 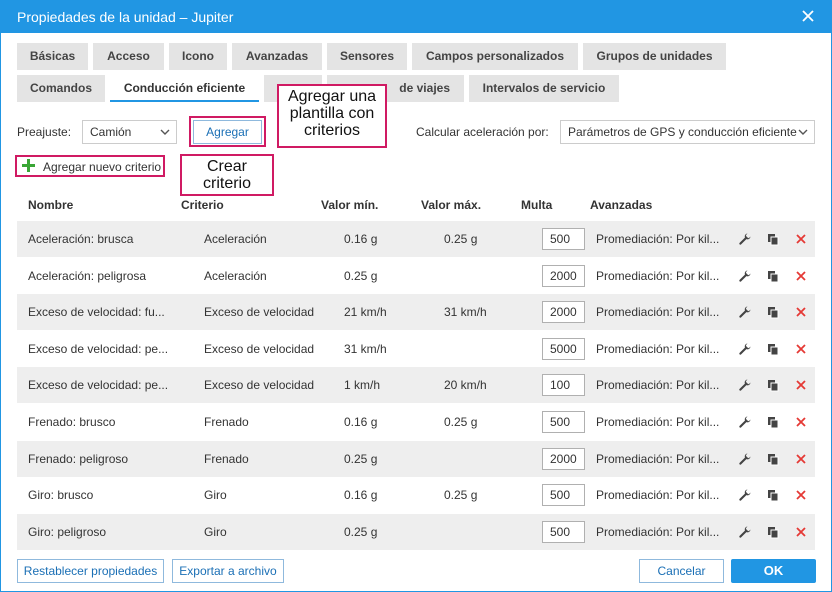 What do you see at coordinates (495, 56) in the screenshot?
I see `tab-campos-personalizados: Campos personalizados` at bounding box center [495, 56].